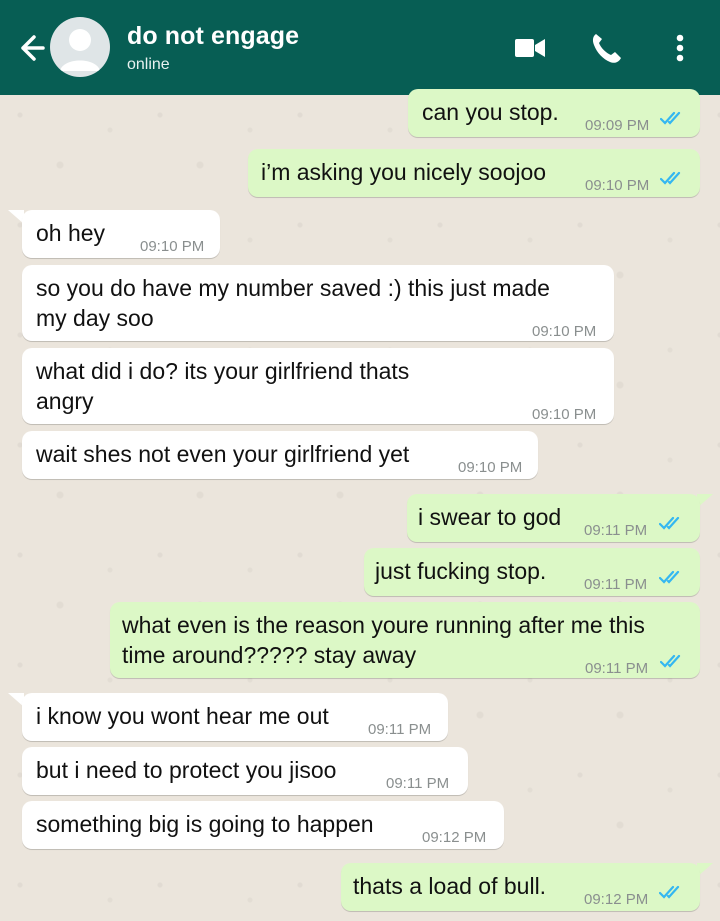 This screenshot has height=921, width=720. Describe the element at coordinates (617, 125) in the screenshot. I see `message-time: 09:09 PM` at that location.